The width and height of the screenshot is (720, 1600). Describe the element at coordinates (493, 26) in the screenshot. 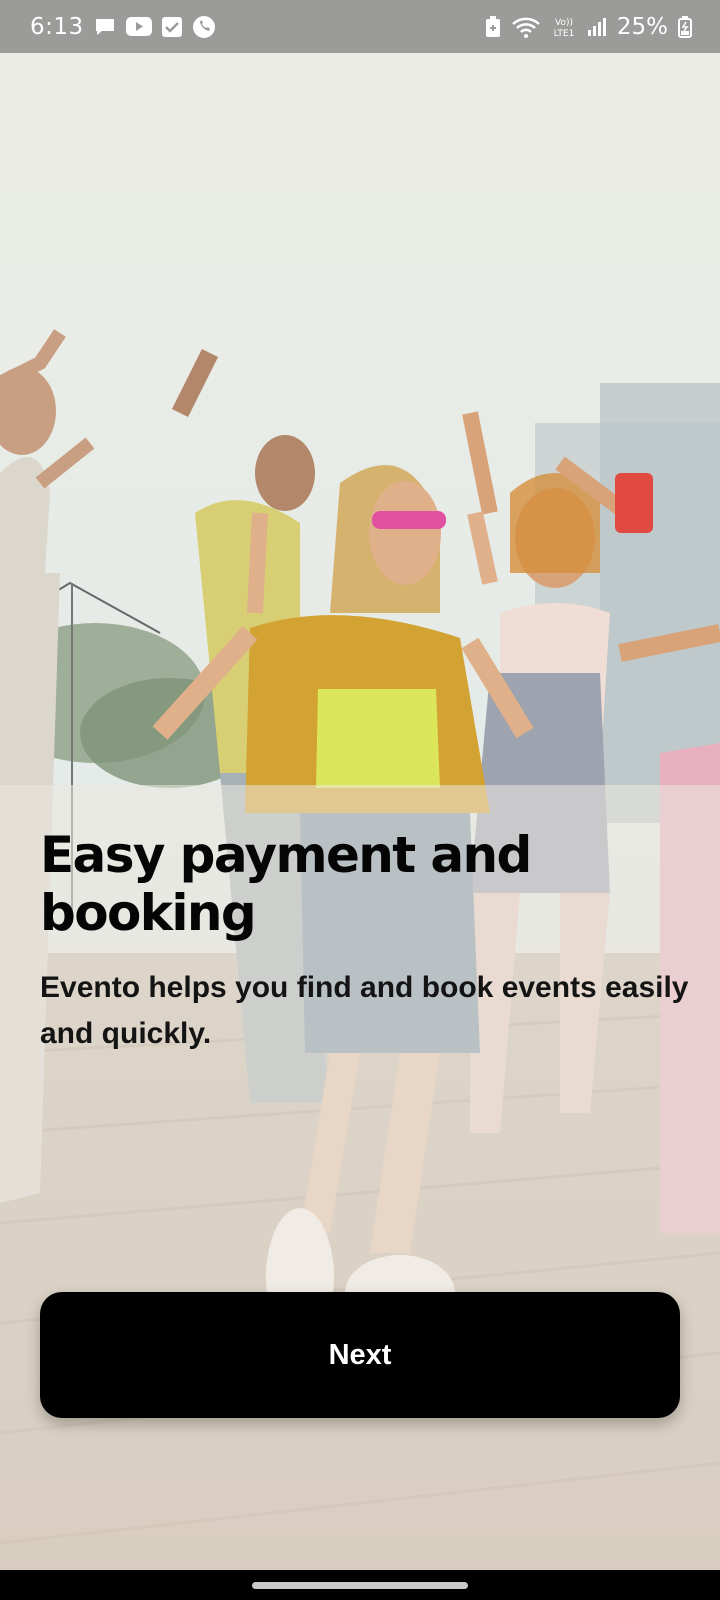

I see `battery-saver-icon` at that location.